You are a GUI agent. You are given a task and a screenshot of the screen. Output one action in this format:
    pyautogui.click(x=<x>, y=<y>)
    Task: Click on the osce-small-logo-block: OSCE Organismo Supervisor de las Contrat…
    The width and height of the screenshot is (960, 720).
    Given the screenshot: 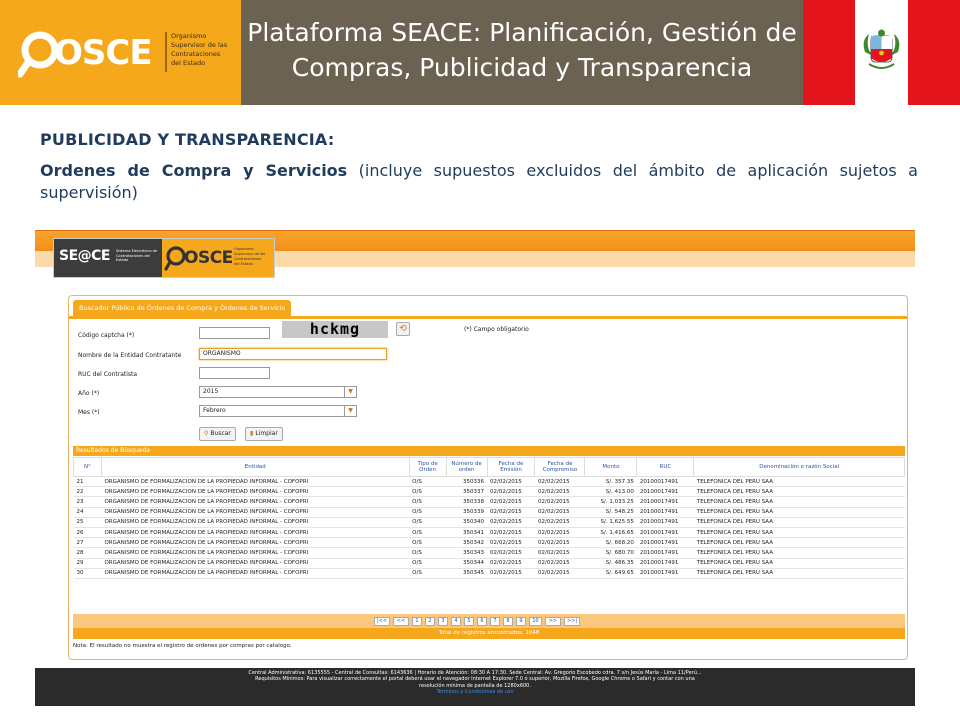 What is the action you would take?
    pyautogui.click(x=218, y=258)
    